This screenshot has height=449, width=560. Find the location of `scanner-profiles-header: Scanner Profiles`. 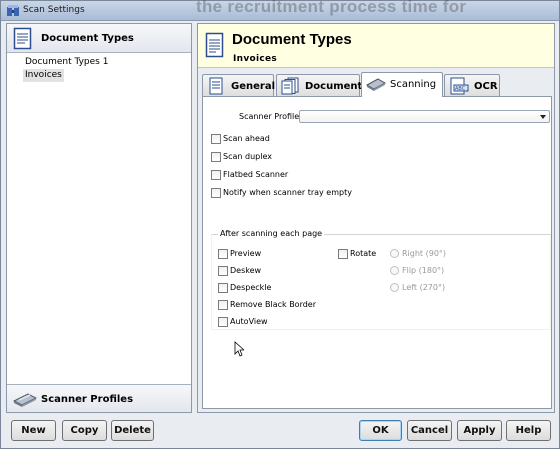

scanner-profiles-header: Scanner Profiles is located at coordinates (99, 398).